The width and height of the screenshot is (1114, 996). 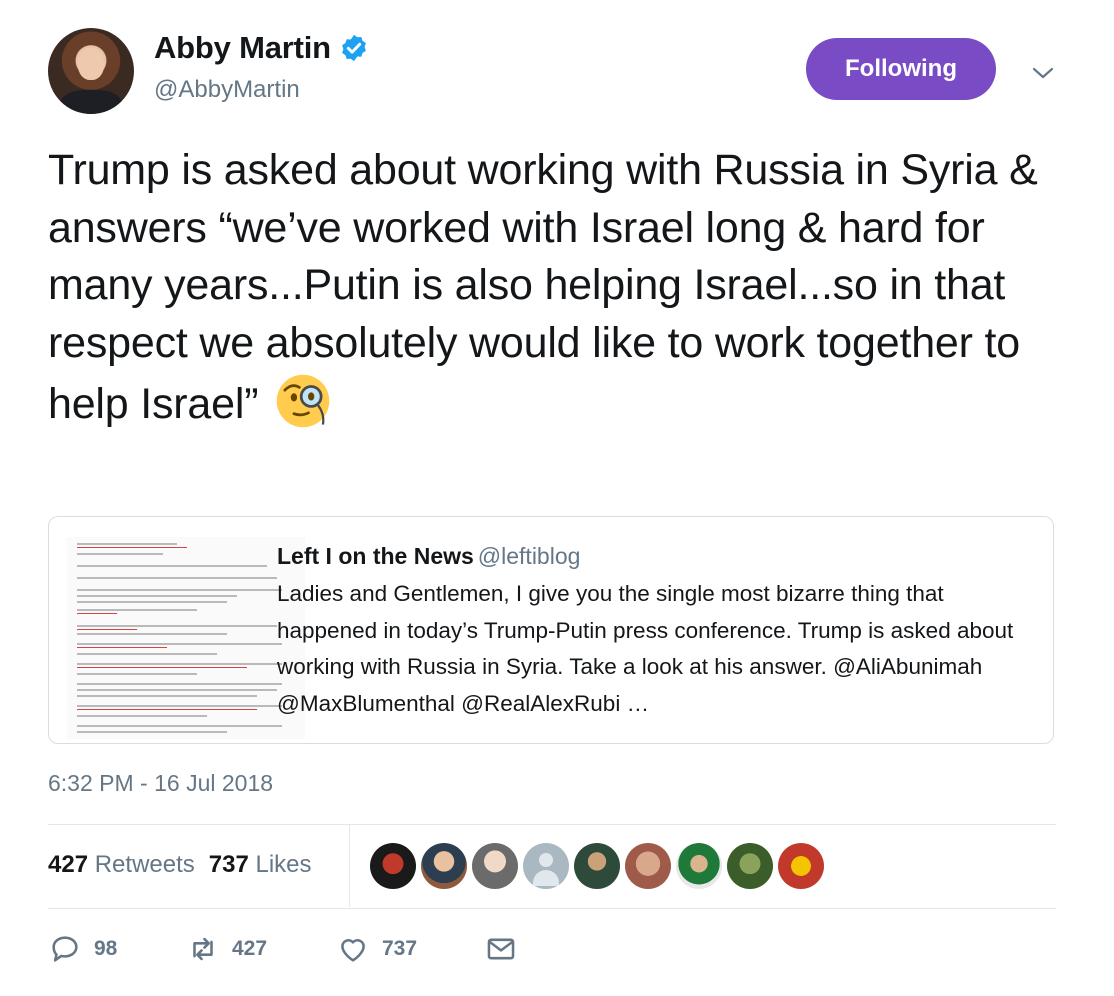 I want to click on envelope-icon, so click(x=501, y=949).